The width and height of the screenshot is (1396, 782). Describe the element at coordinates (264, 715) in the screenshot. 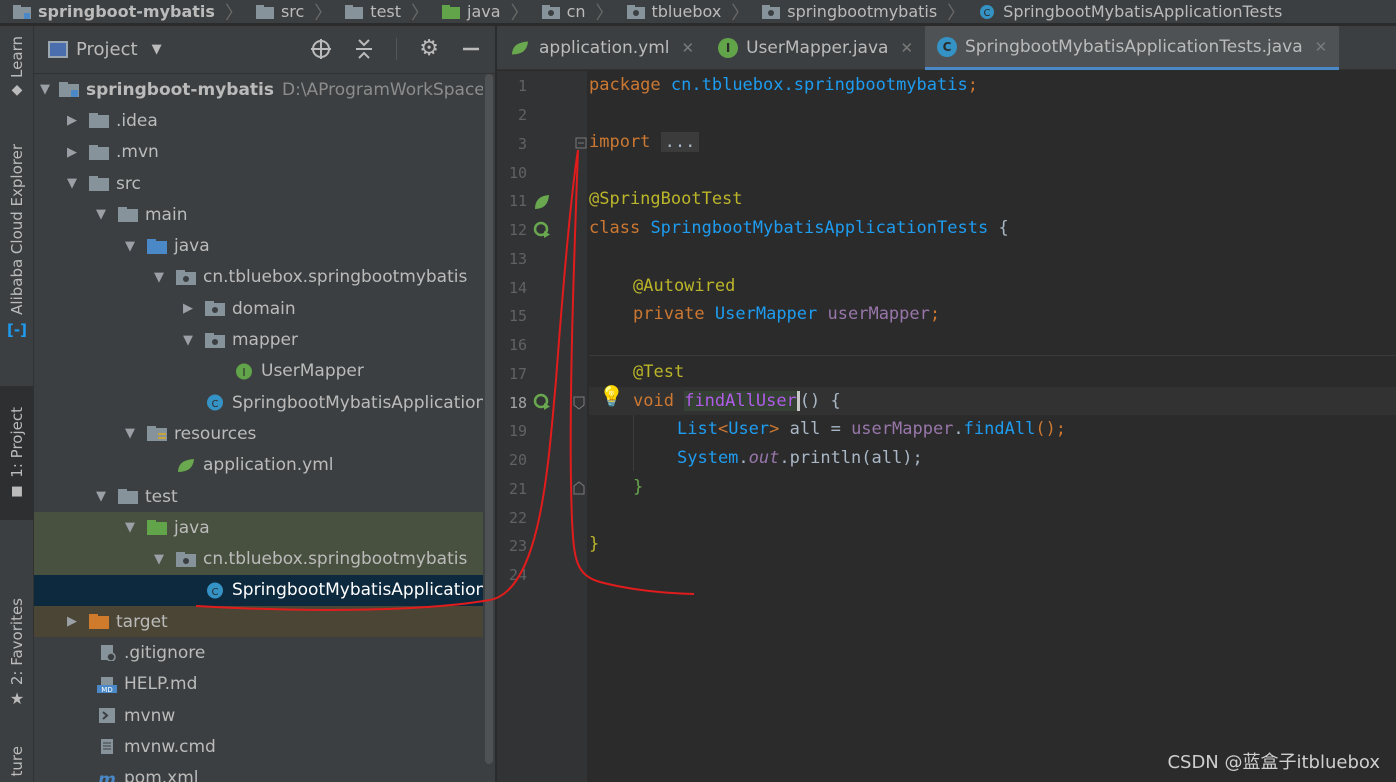

I see `tree-row-mvnw: mvnw` at that location.